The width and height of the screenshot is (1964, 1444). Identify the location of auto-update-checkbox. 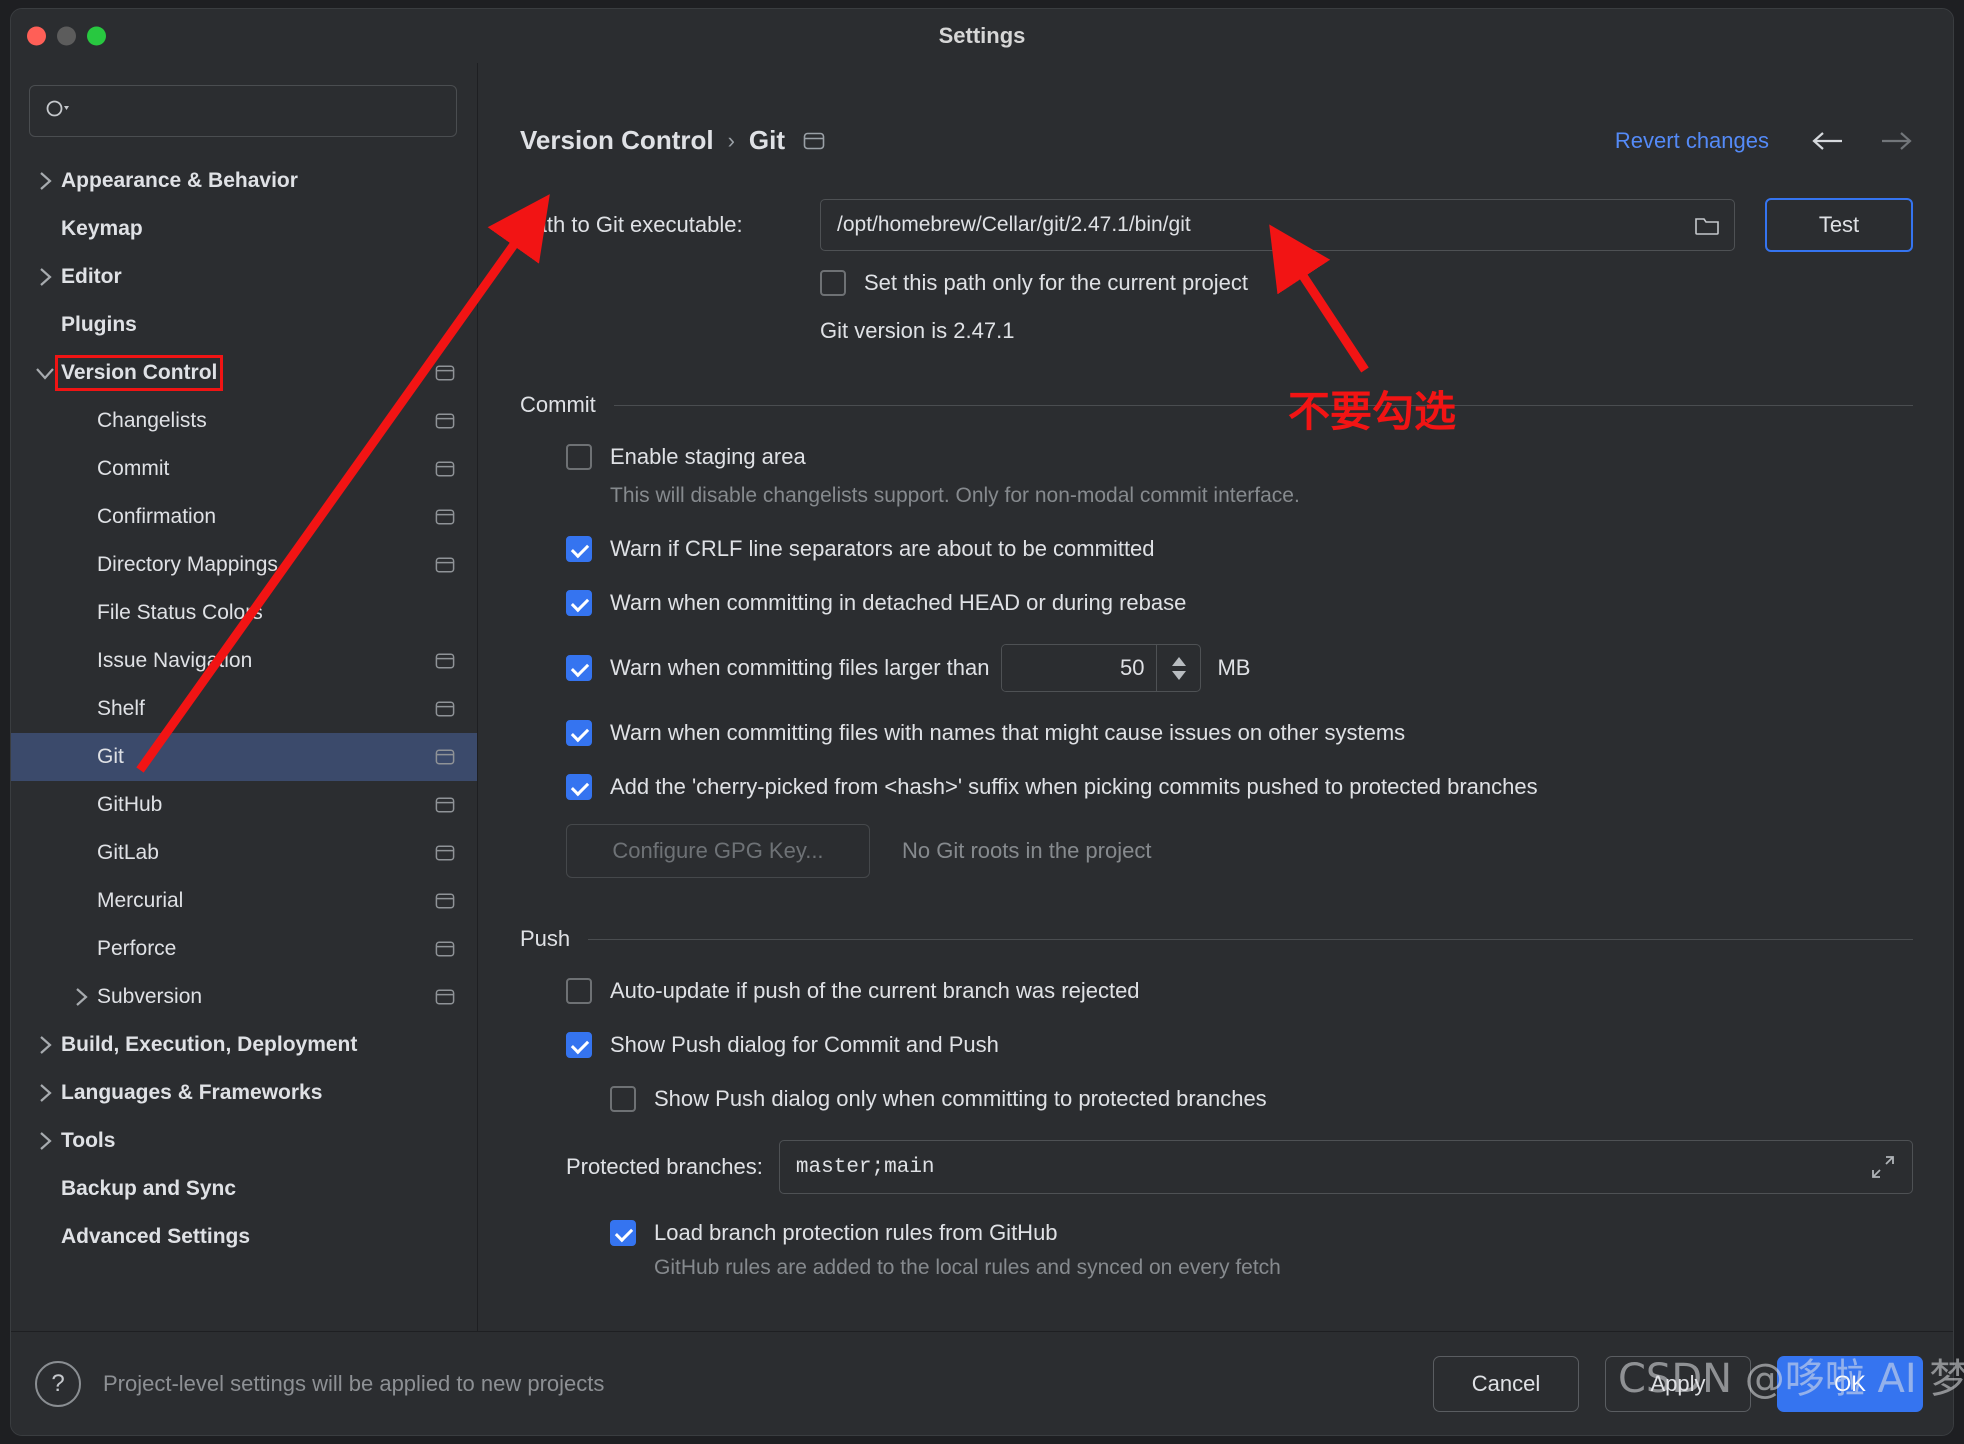
(579, 991).